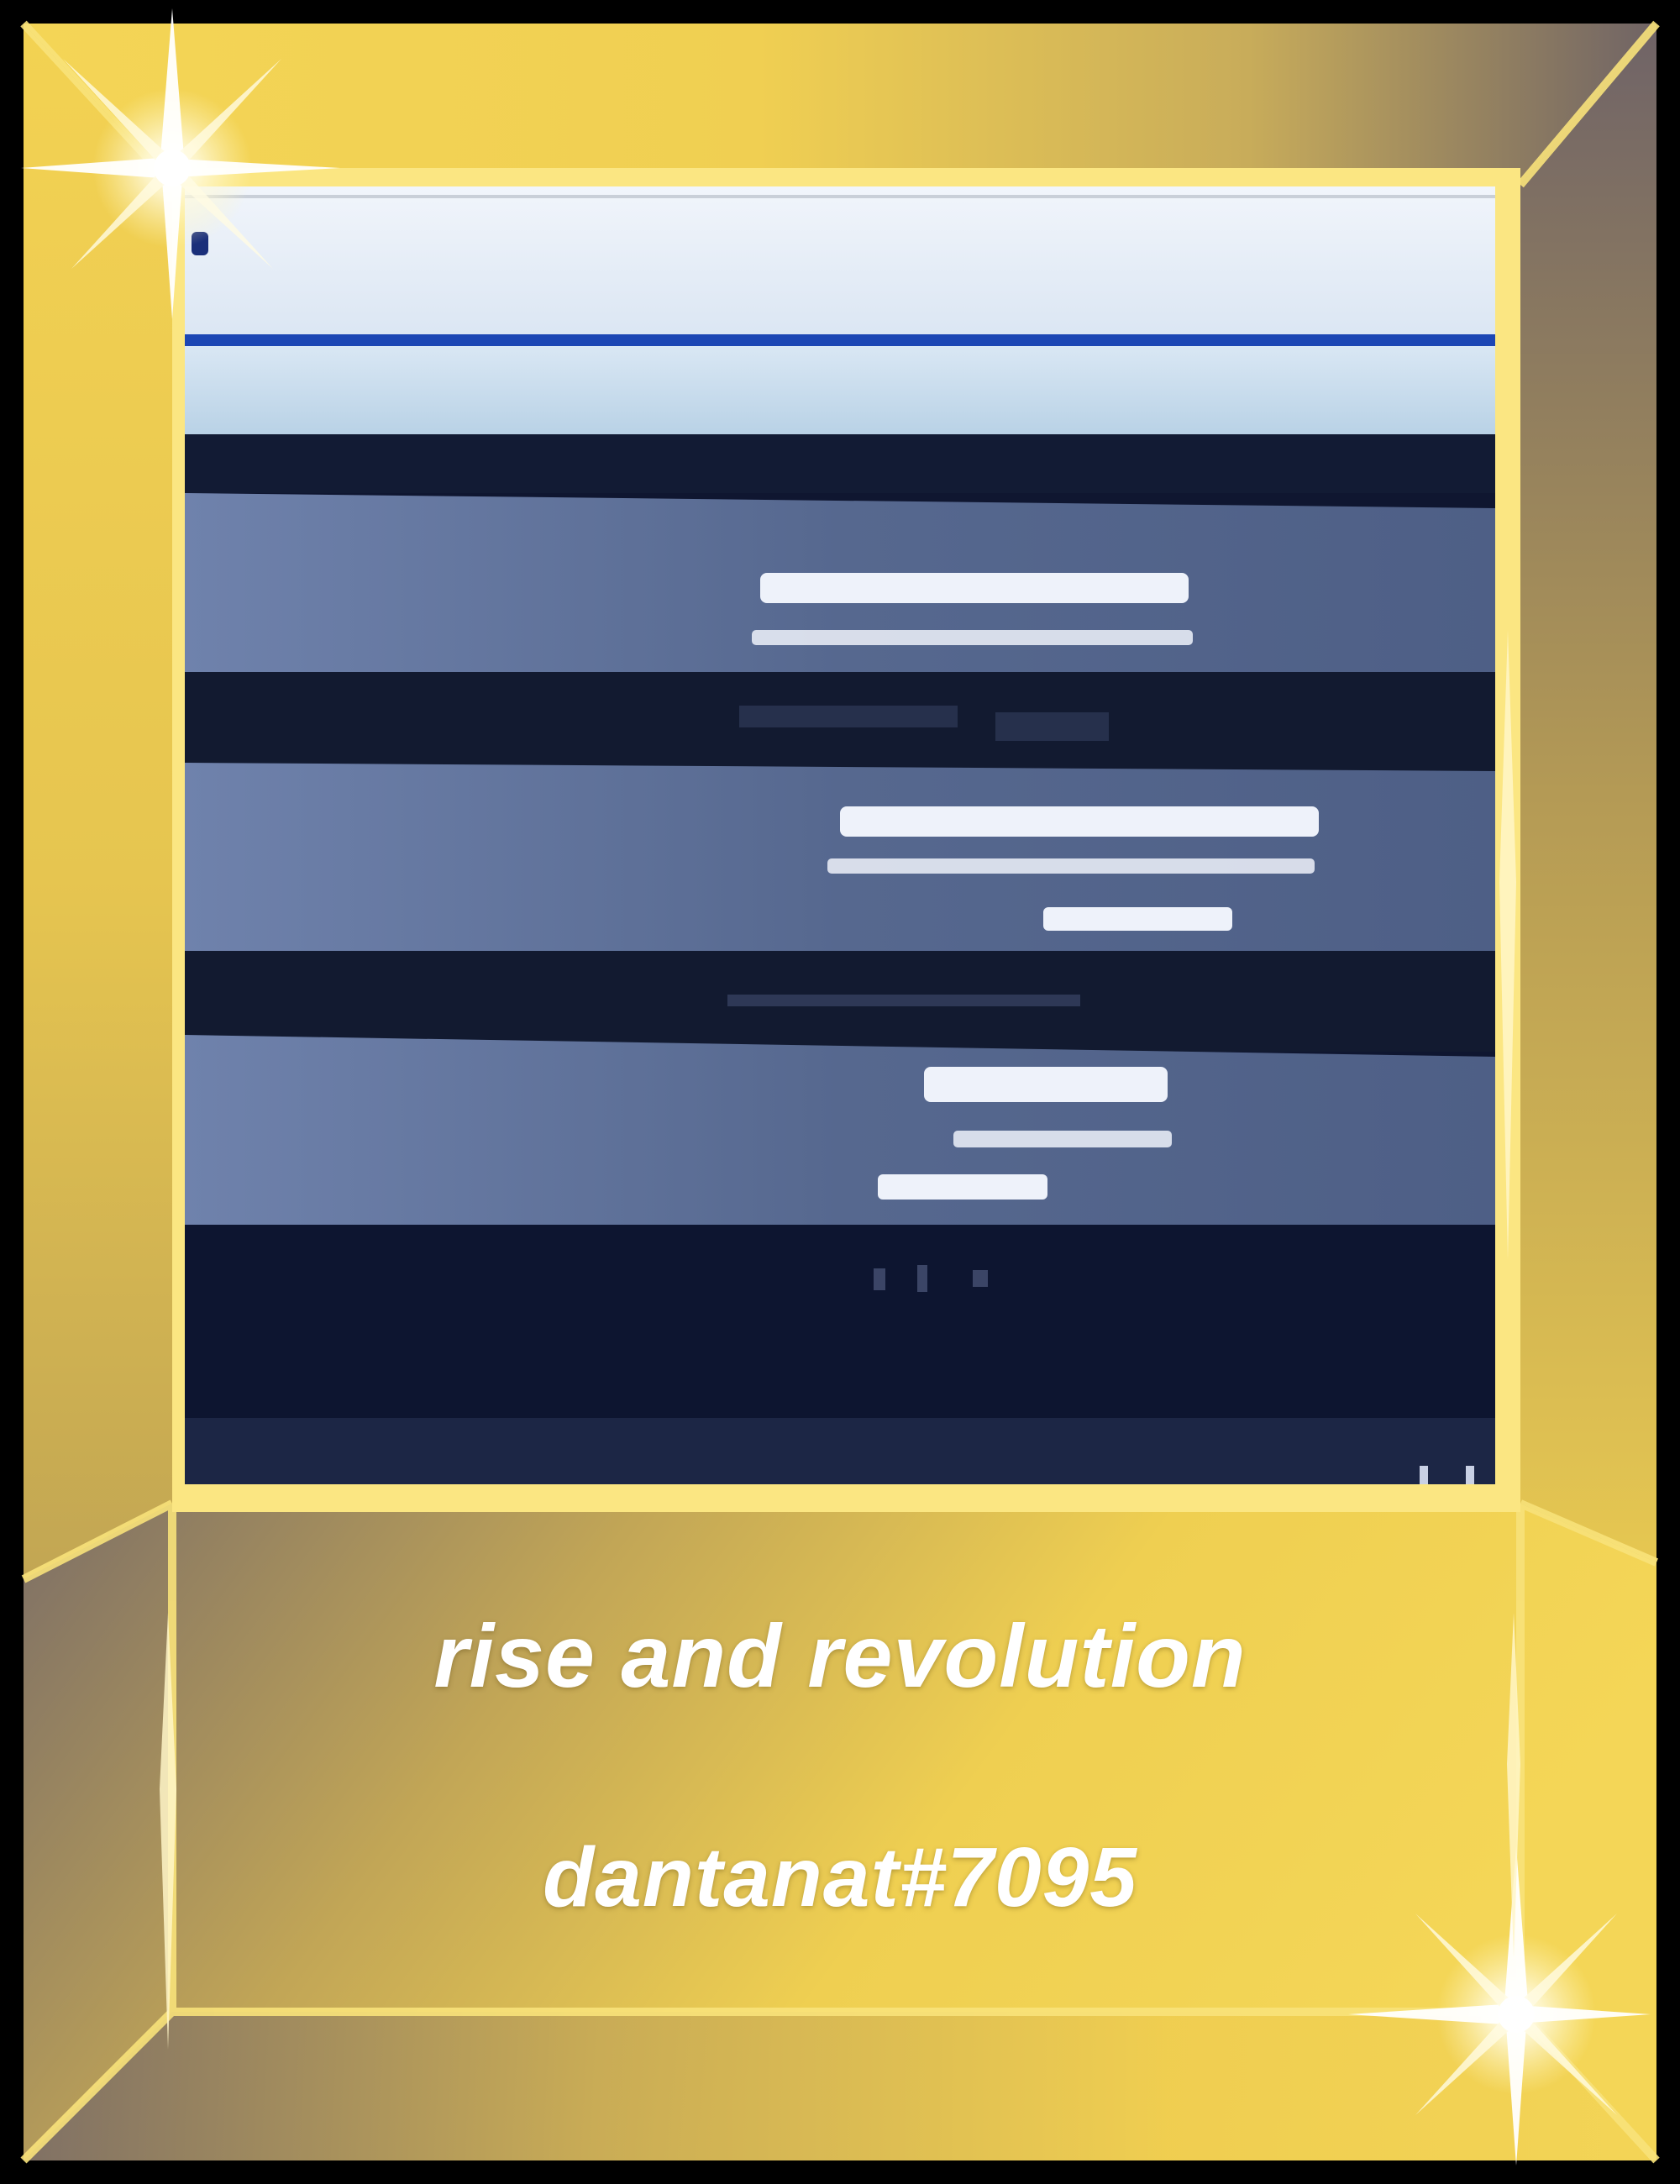 Image resolution: width=1680 pixels, height=2184 pixels. What do you see at coordinates (840, 262) in the screenshot?
I see `screen-header-bar` at bounding box center [840, 262].